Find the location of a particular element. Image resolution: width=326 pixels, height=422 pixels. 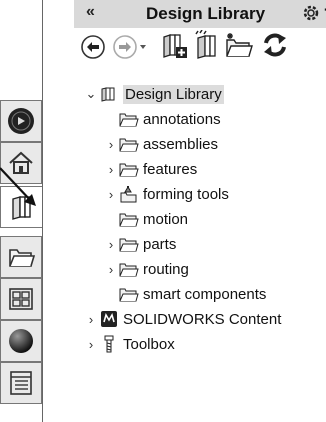

custom-properties-tab is located at coordinates (21, 383).